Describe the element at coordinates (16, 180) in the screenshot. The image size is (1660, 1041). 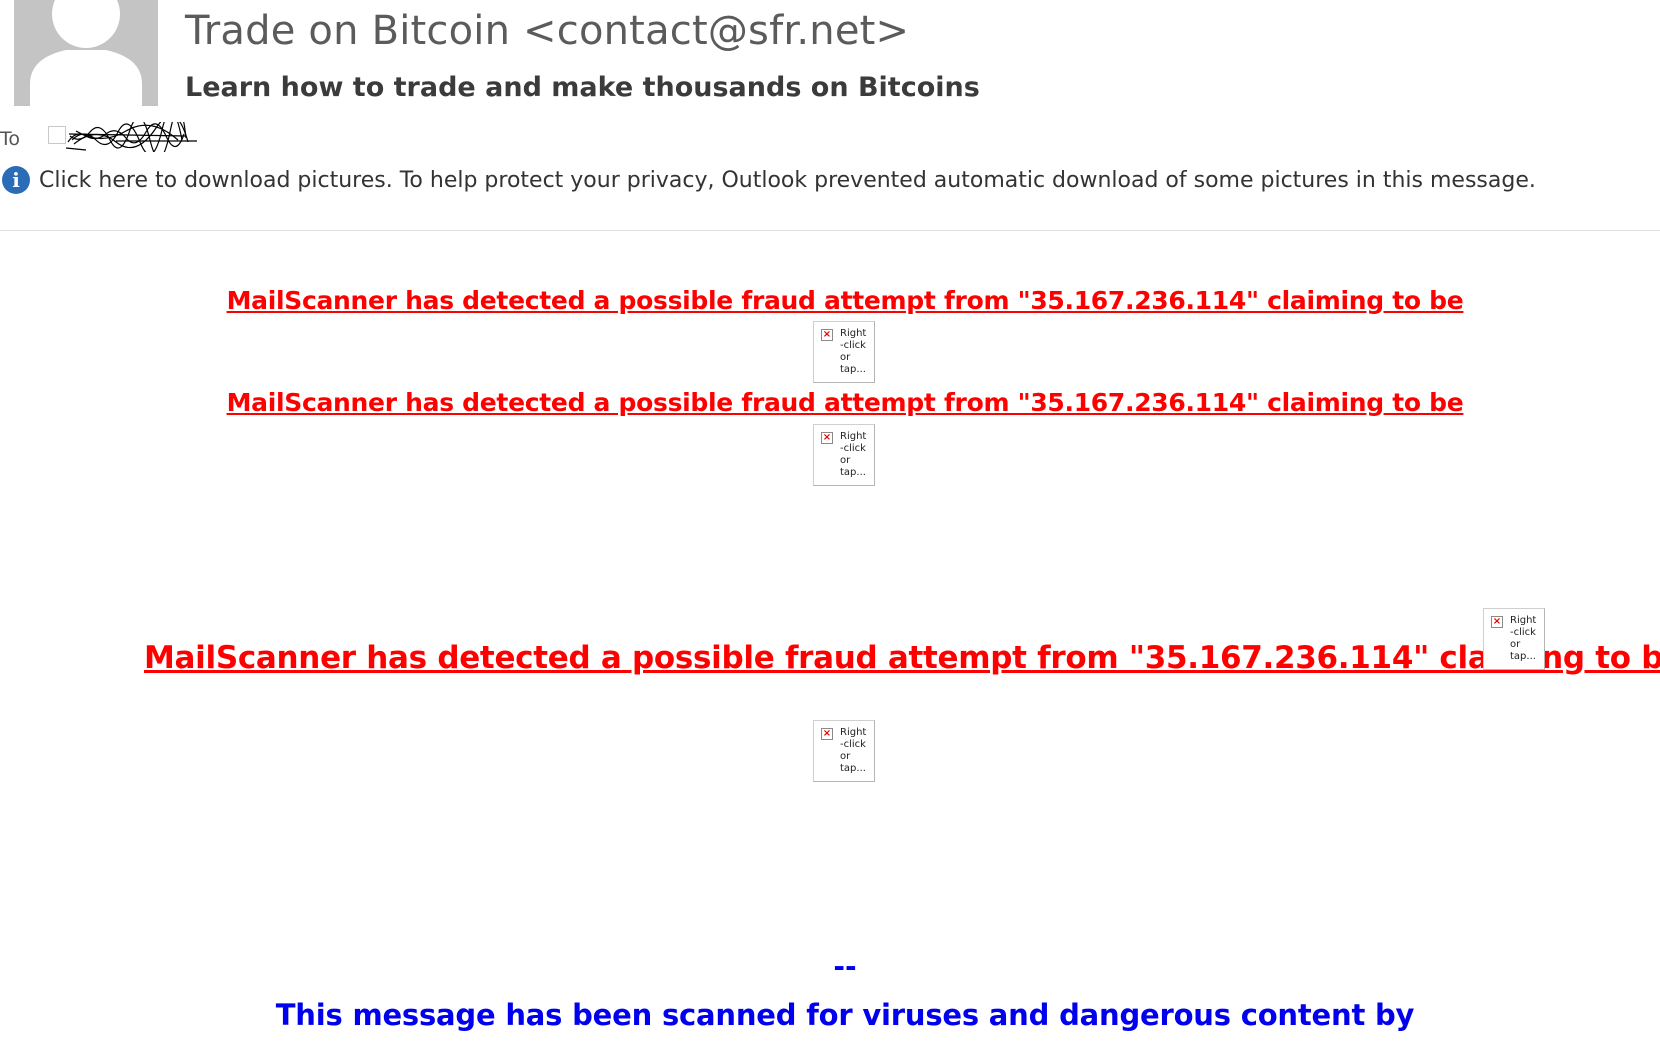
I see `info-icon: i` at that location.